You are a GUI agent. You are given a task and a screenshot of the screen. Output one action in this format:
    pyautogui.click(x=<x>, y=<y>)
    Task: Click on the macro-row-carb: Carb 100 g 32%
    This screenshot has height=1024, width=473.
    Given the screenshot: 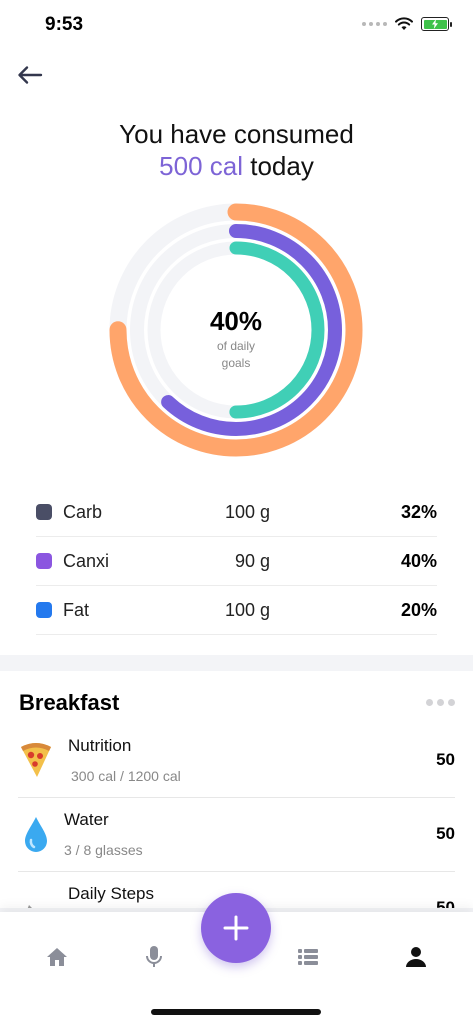 What is the action you would take?
    pyautogui.click(x=236, y=512)
    